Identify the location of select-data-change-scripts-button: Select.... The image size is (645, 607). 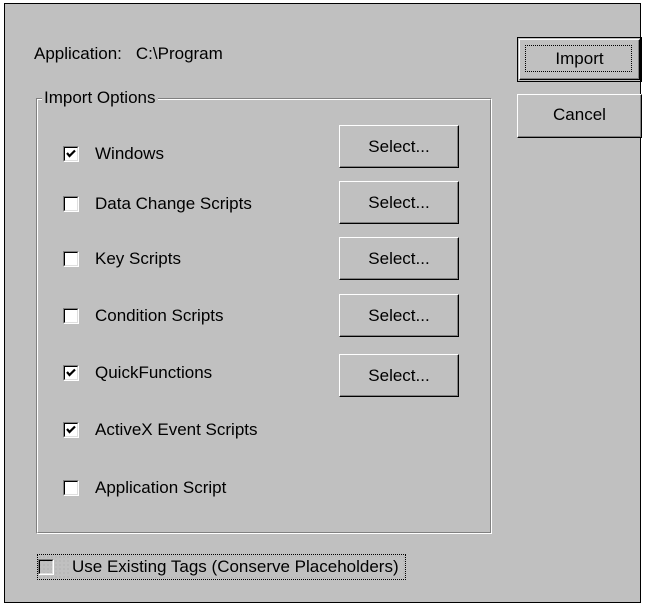
(399, 202).